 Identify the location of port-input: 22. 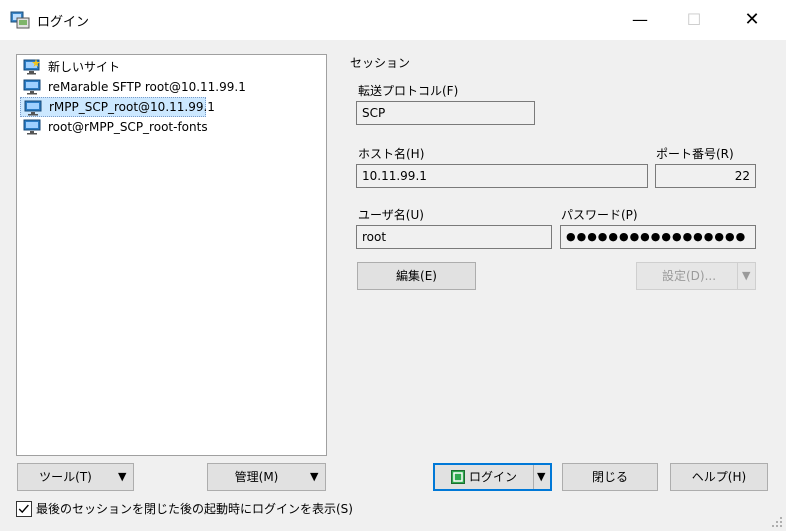
(705, 176).